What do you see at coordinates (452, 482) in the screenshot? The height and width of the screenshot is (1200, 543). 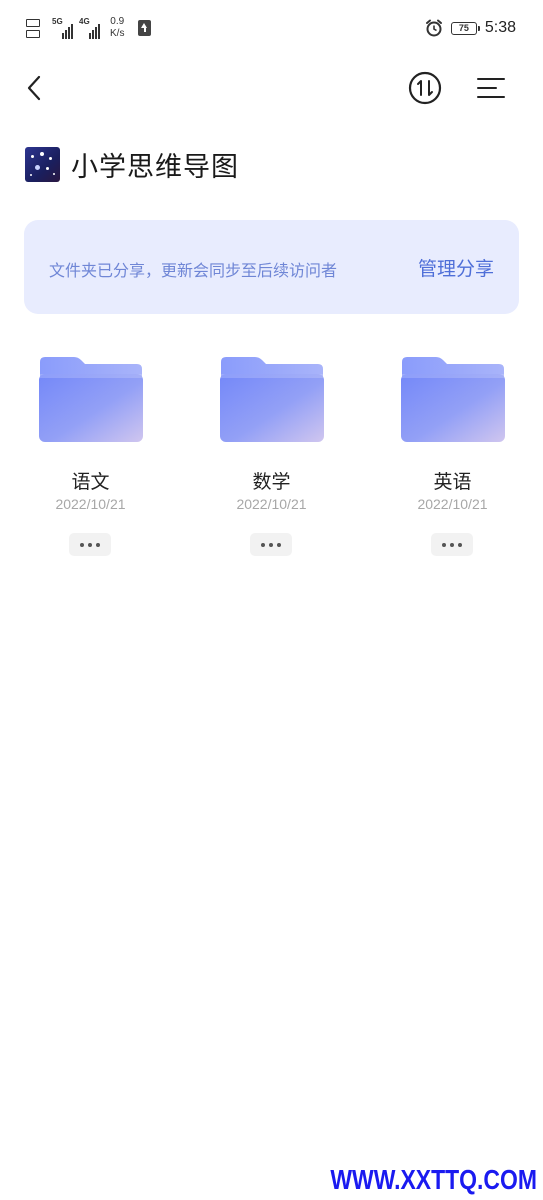 I see `folder-name: 英语` at bounding box center [452, 482].